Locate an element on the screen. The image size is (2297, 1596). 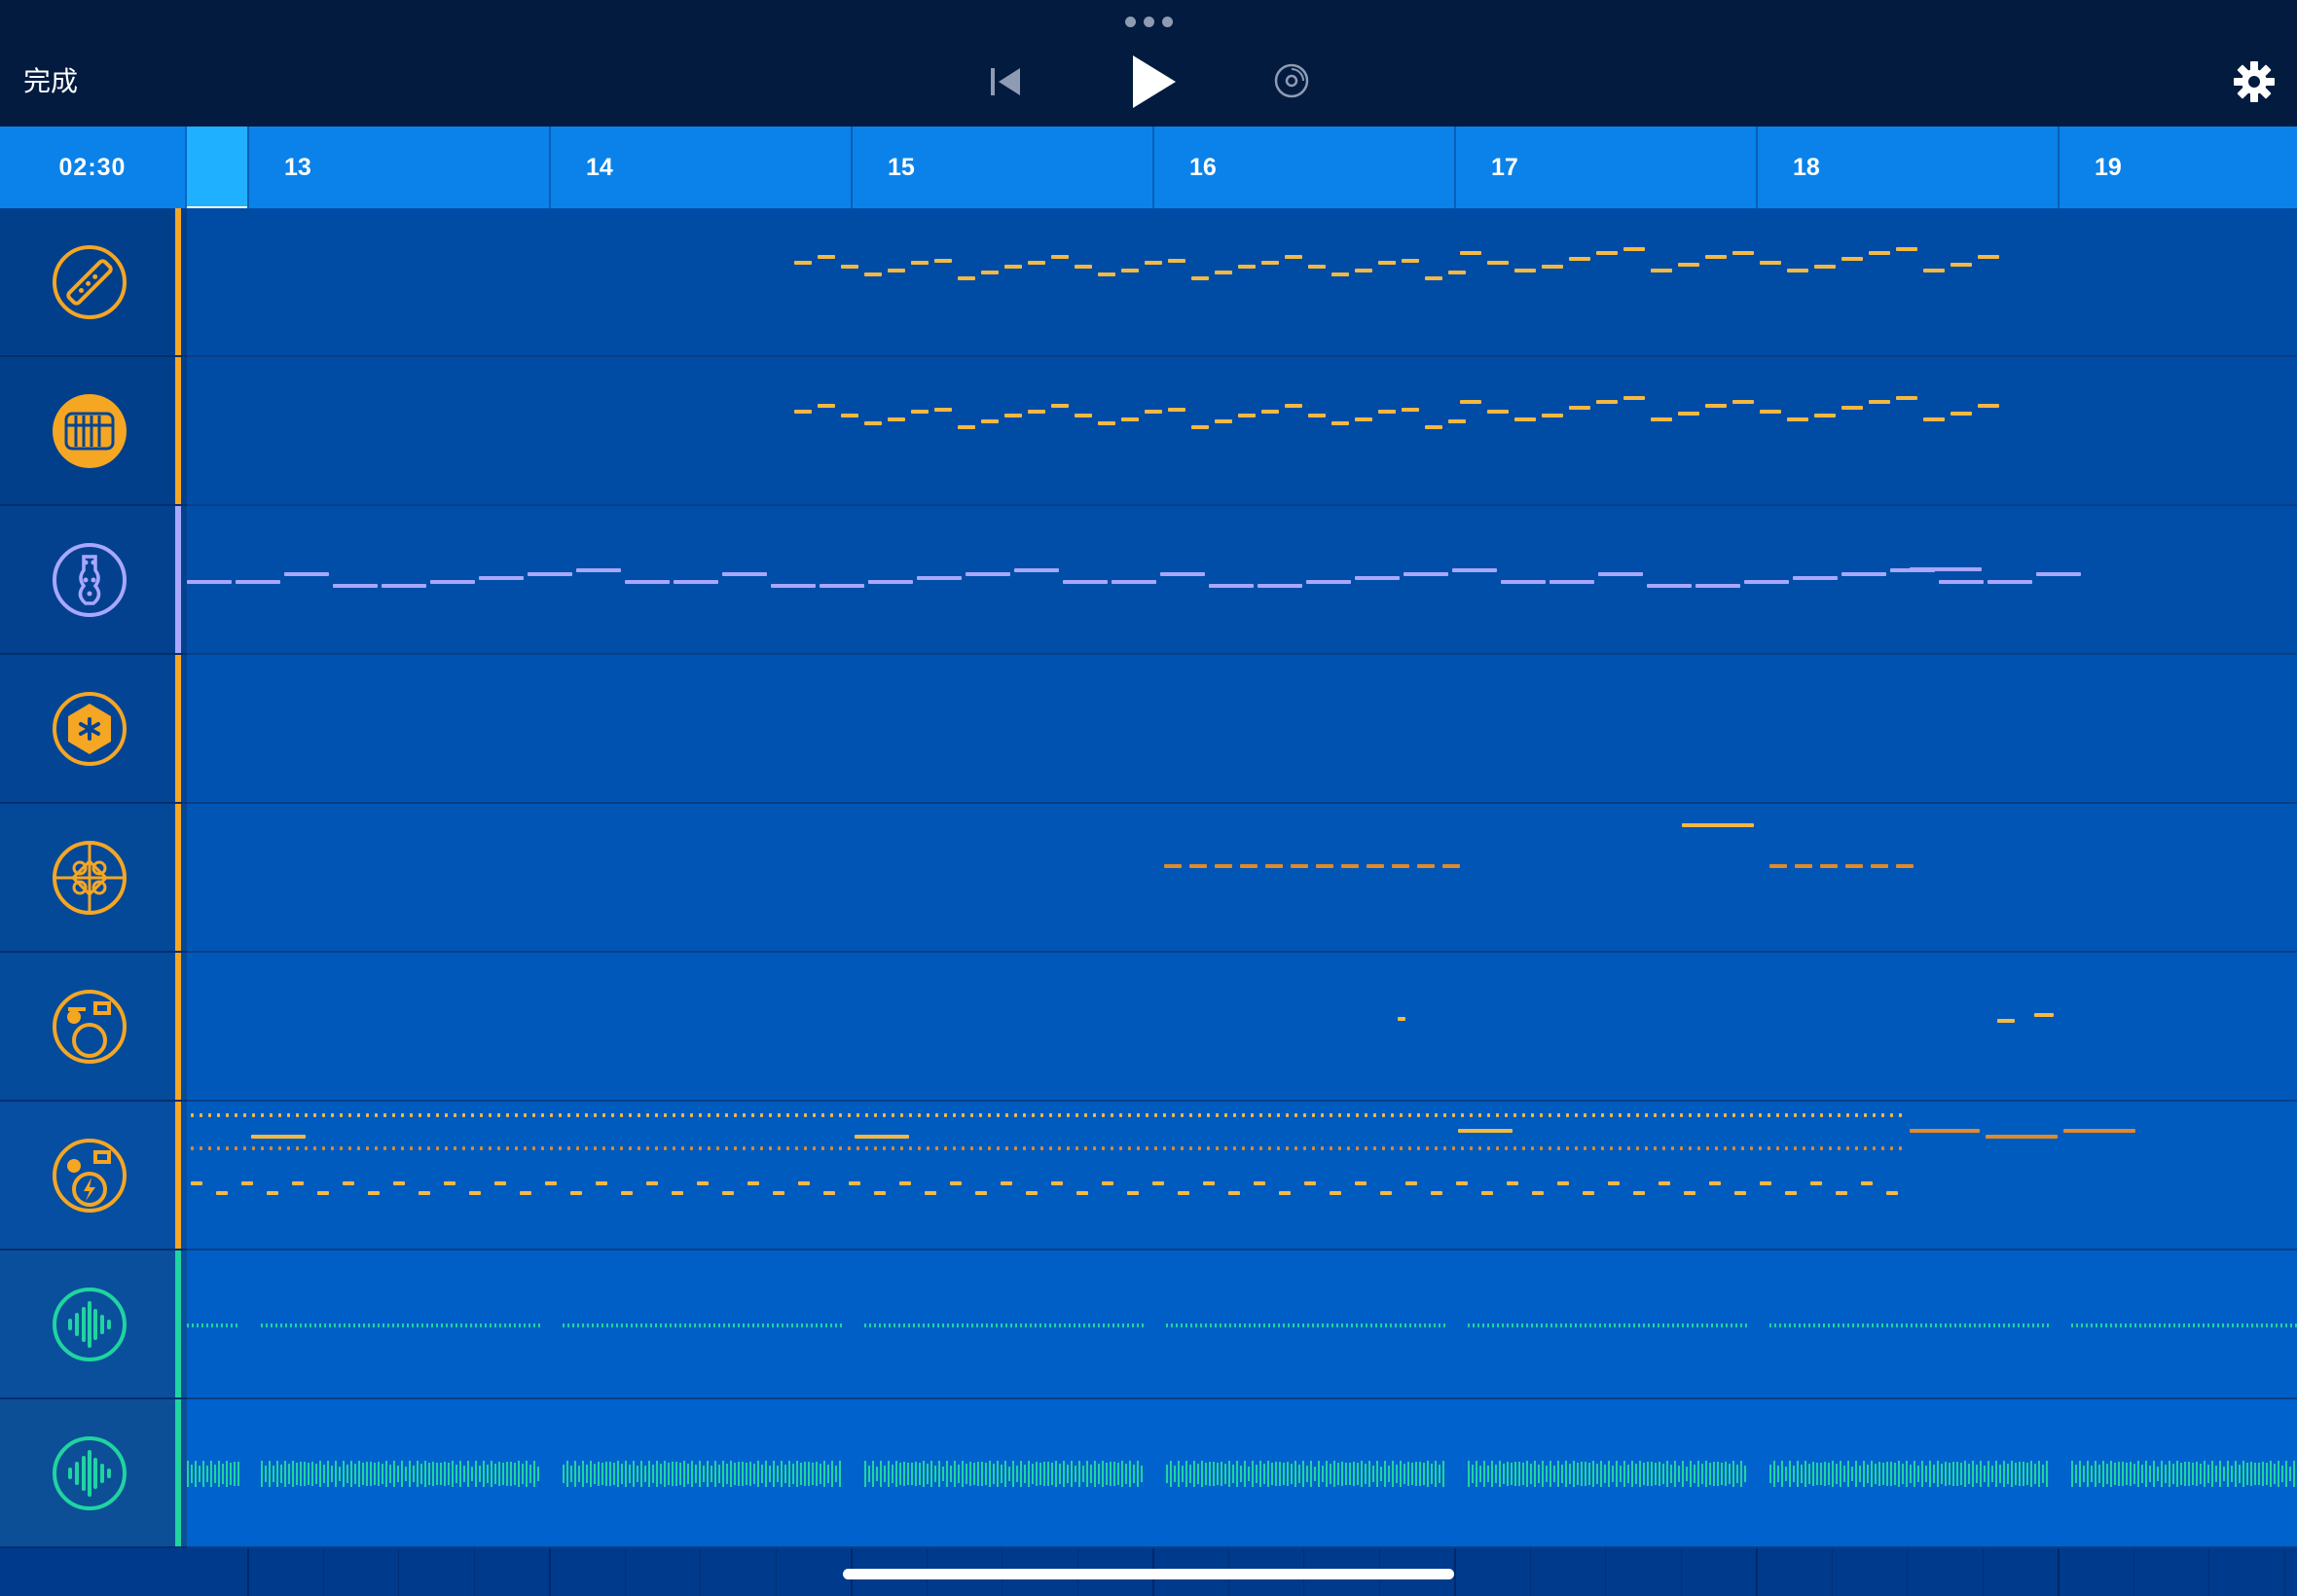
bass-guitar-icon is located at coordinates (89, 580).